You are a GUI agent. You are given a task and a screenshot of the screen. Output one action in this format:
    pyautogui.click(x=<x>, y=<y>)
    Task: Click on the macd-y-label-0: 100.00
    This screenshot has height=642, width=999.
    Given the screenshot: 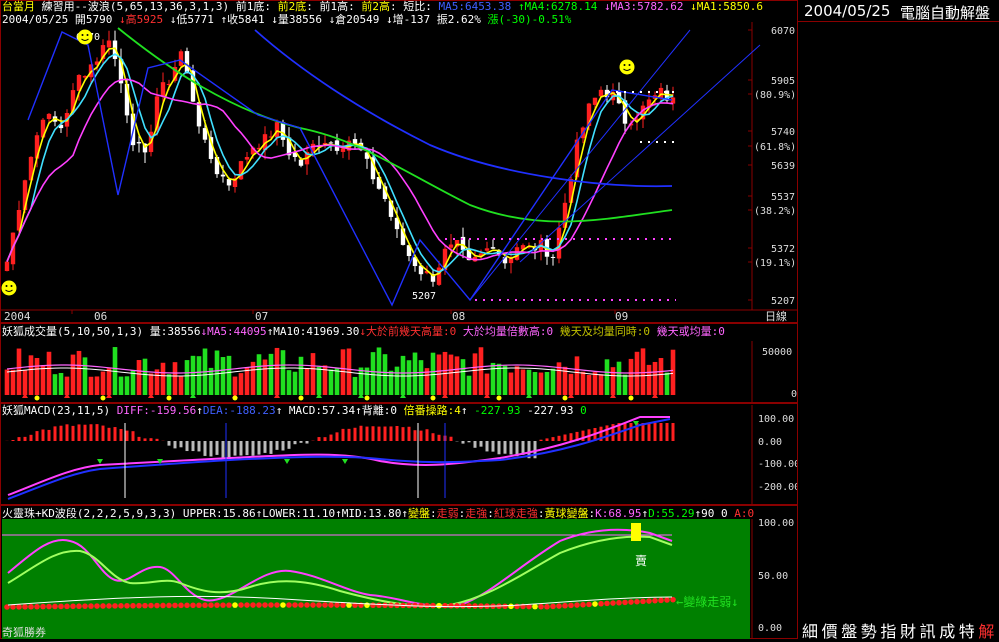 What is the action you would take?
    pyautogui.click(x=776, y=419)
    